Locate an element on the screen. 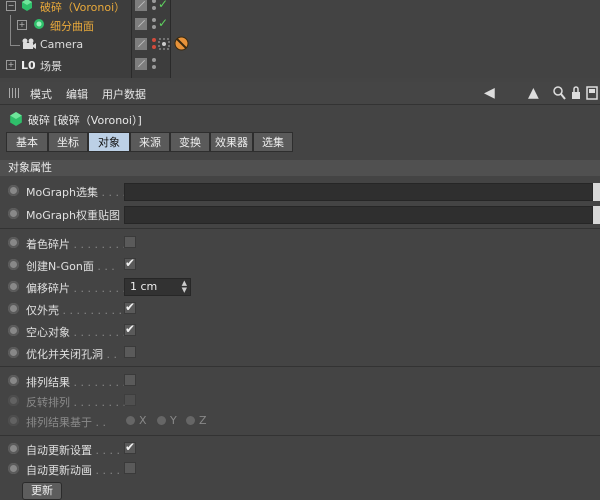  object-row-subdivision: + 细分曲面 ✓ is located at coordinates (300, 25).